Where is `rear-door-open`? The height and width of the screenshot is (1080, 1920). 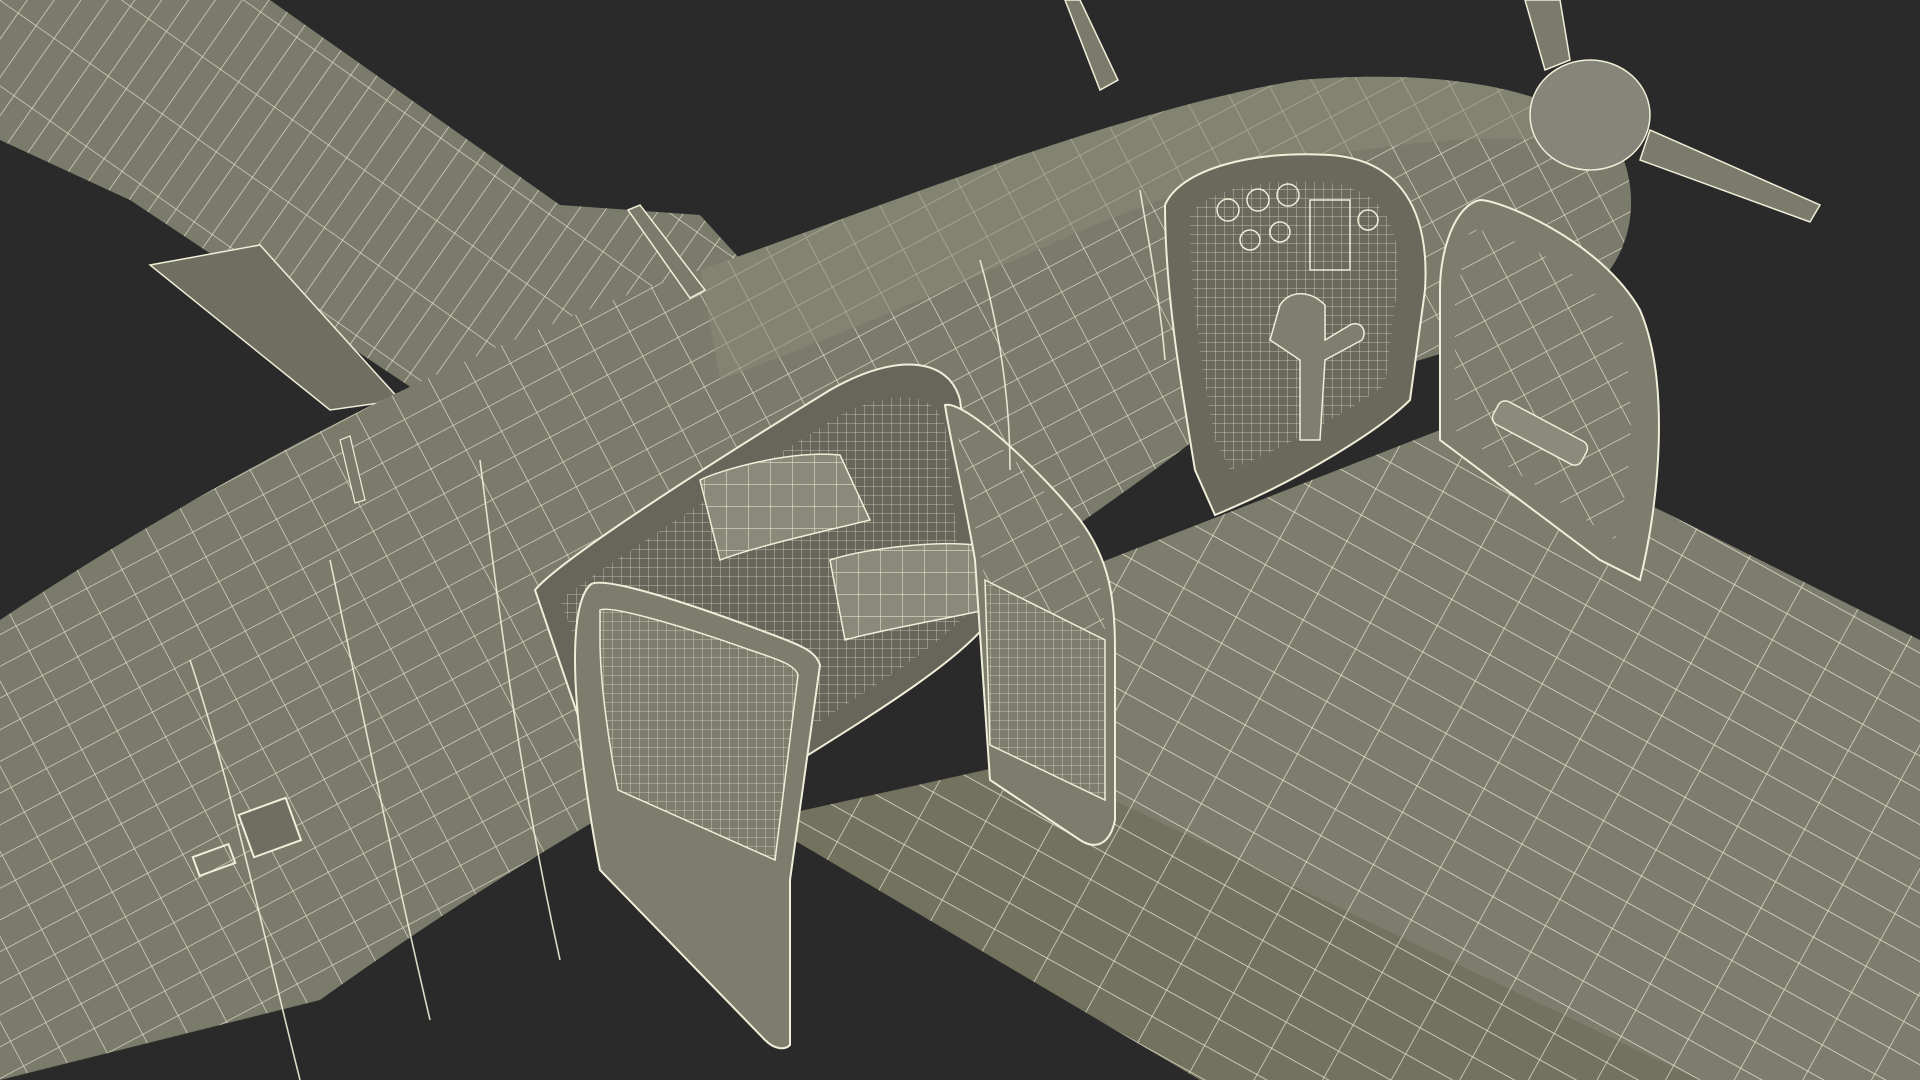
rear-door-open is located at coordinates (697, 815).